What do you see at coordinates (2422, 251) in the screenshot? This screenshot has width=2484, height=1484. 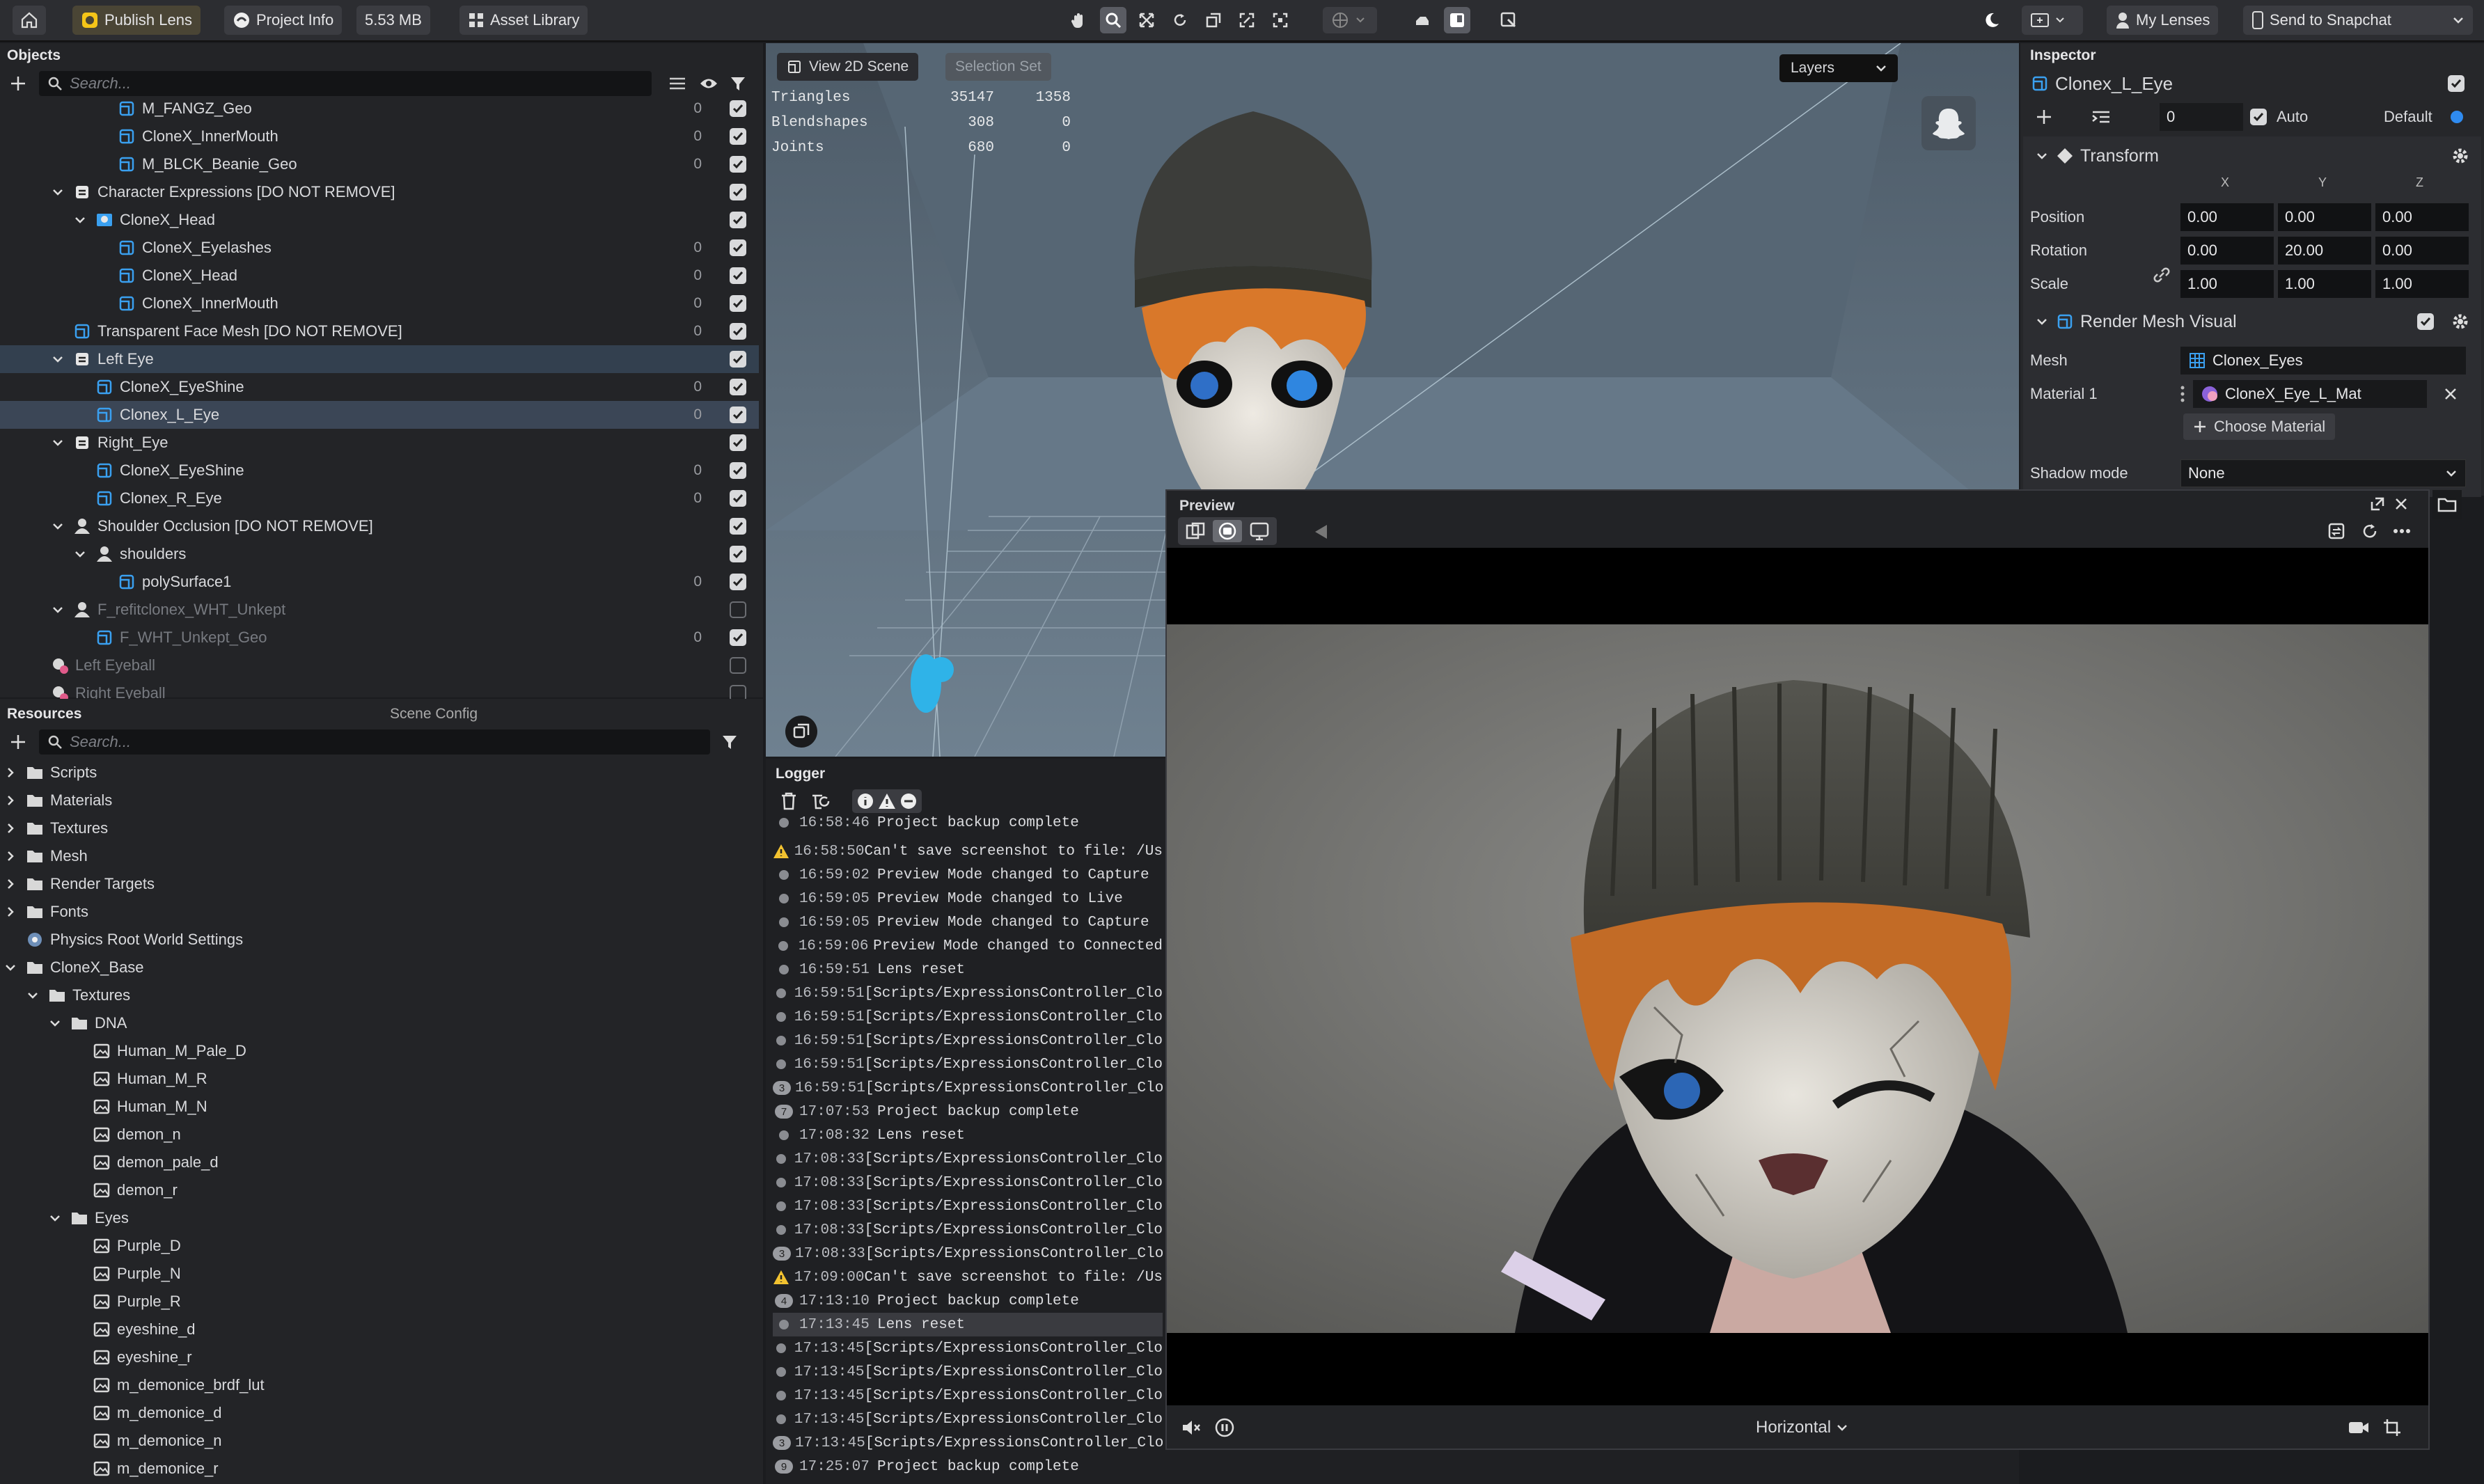 I see `rotation-z-field: 0.00` at bounding box center [2422, 251].